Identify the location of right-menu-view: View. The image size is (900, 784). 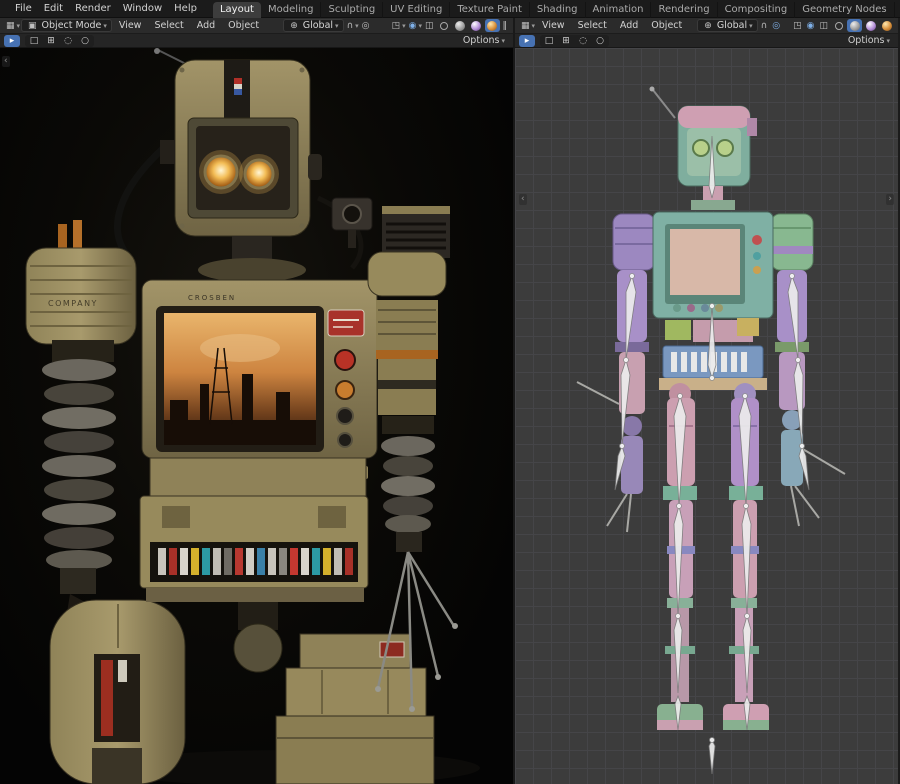
(553, 25).